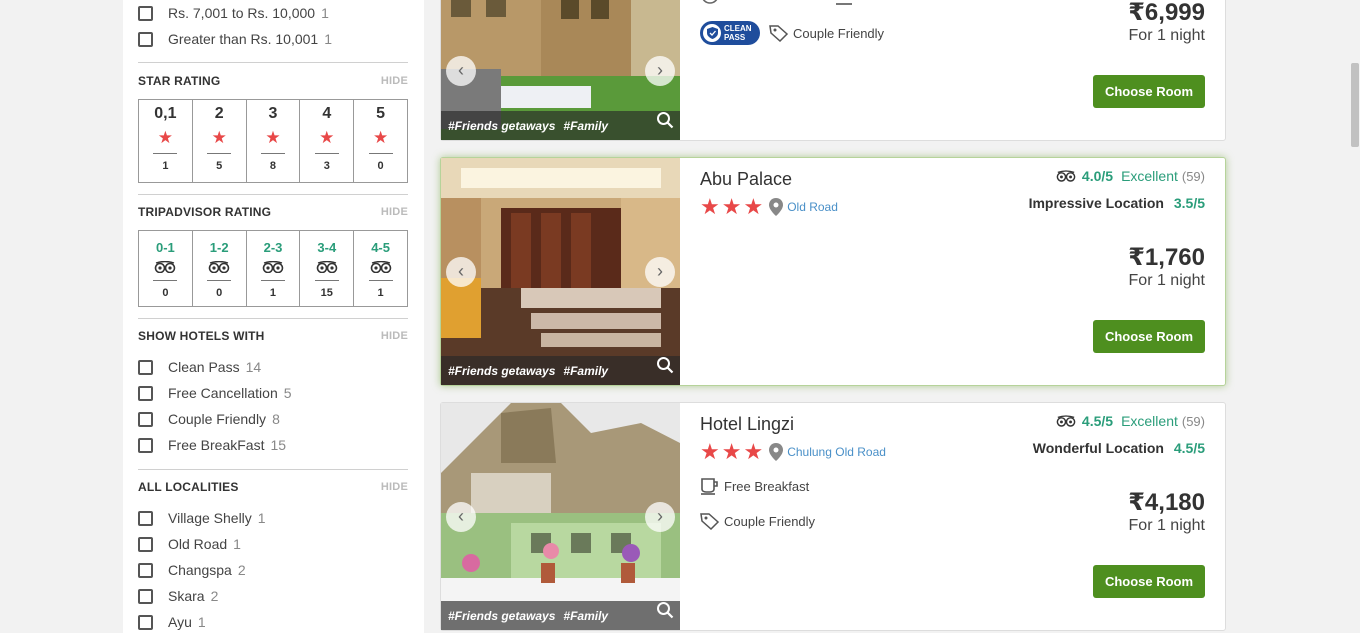  Describe the element at coordinates (273, 621) in the screenshot. I see `locality-ayu: Ayu 1` at that location.